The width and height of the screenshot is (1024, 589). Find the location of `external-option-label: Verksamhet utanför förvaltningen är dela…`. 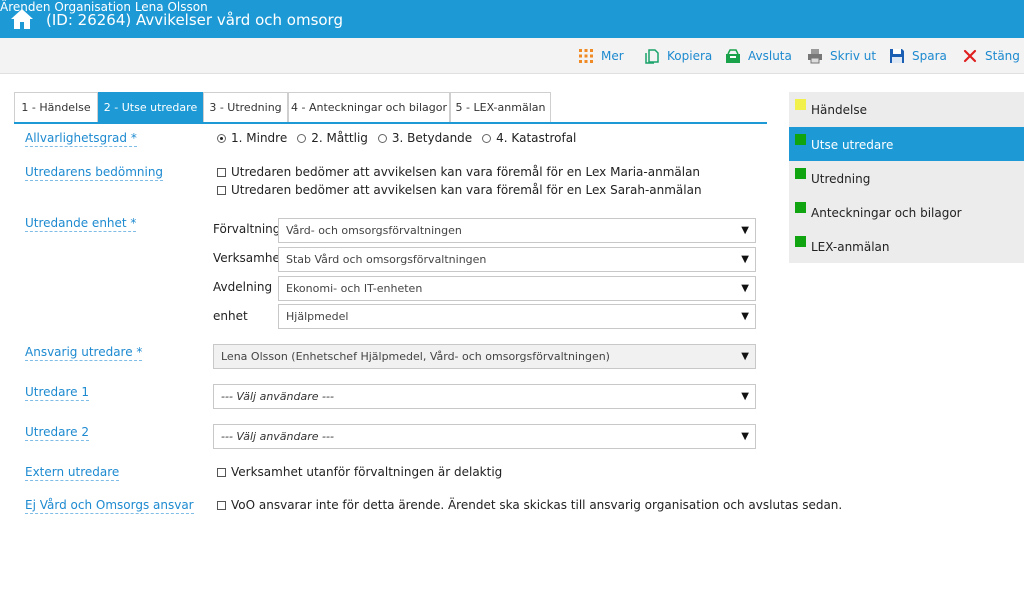

external-option-label: Verksamhet utanför förvaltningen är dela… is located at coordinates (367, 472).